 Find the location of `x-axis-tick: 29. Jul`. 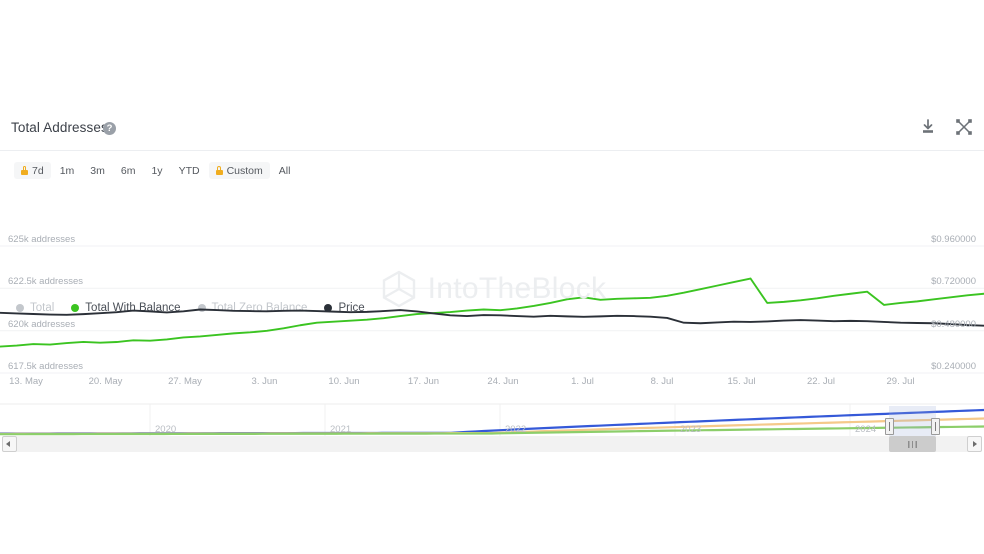

x-axis-tick: 29. Jul is located at coordinates (900, 381).